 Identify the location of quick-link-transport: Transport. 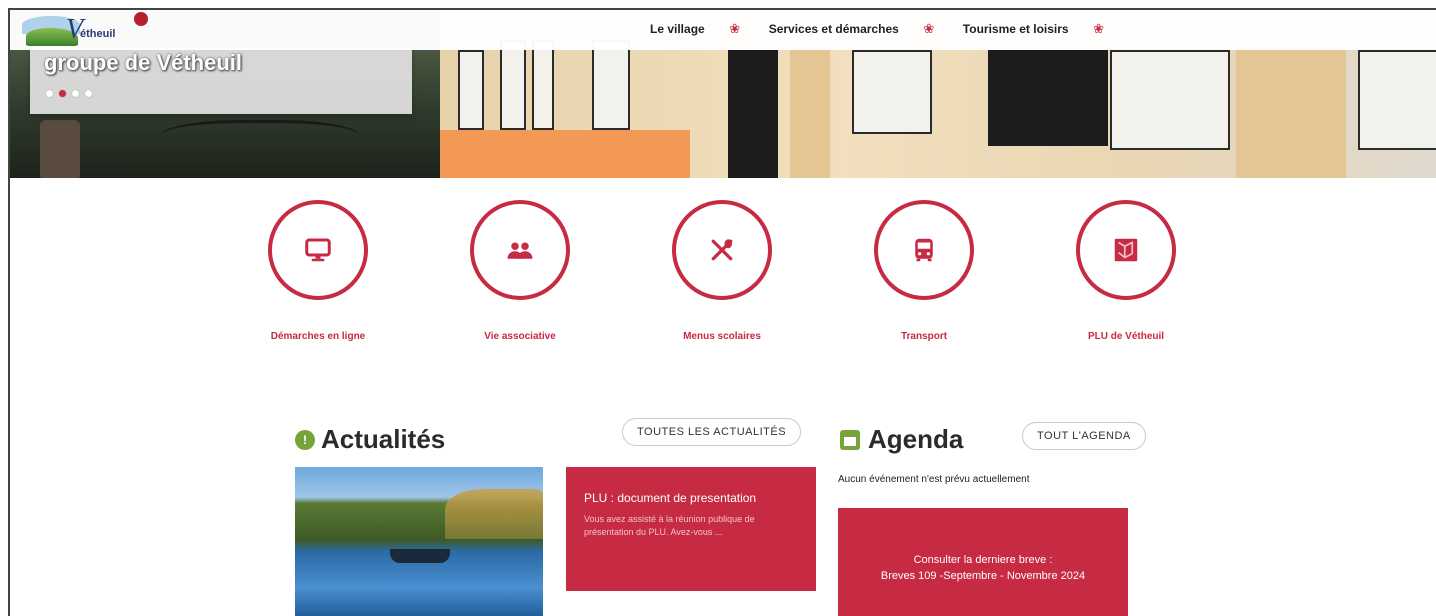
(924, 272).